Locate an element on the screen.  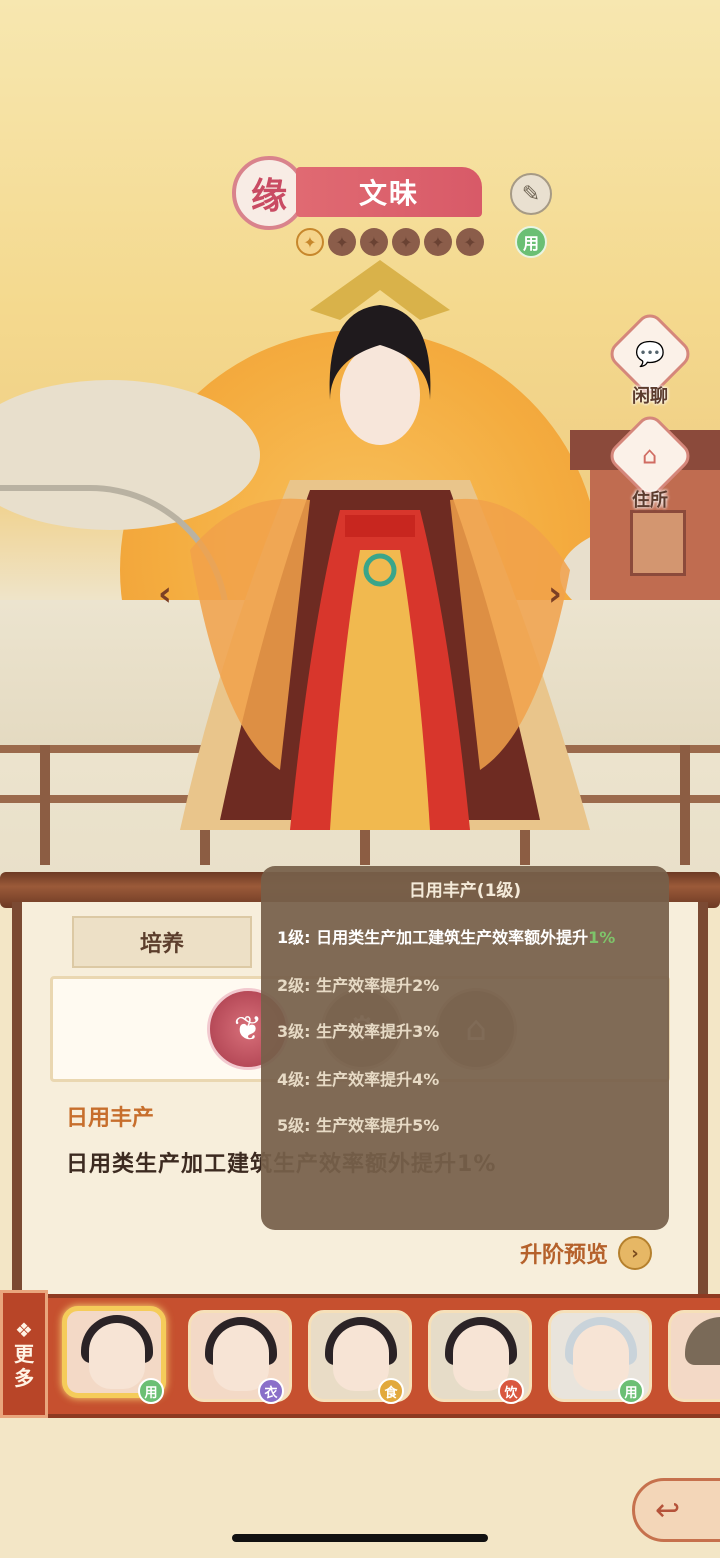
tooltip-level-3: 3级: 生产效率提升3% is located at coordinates (358, 1031).